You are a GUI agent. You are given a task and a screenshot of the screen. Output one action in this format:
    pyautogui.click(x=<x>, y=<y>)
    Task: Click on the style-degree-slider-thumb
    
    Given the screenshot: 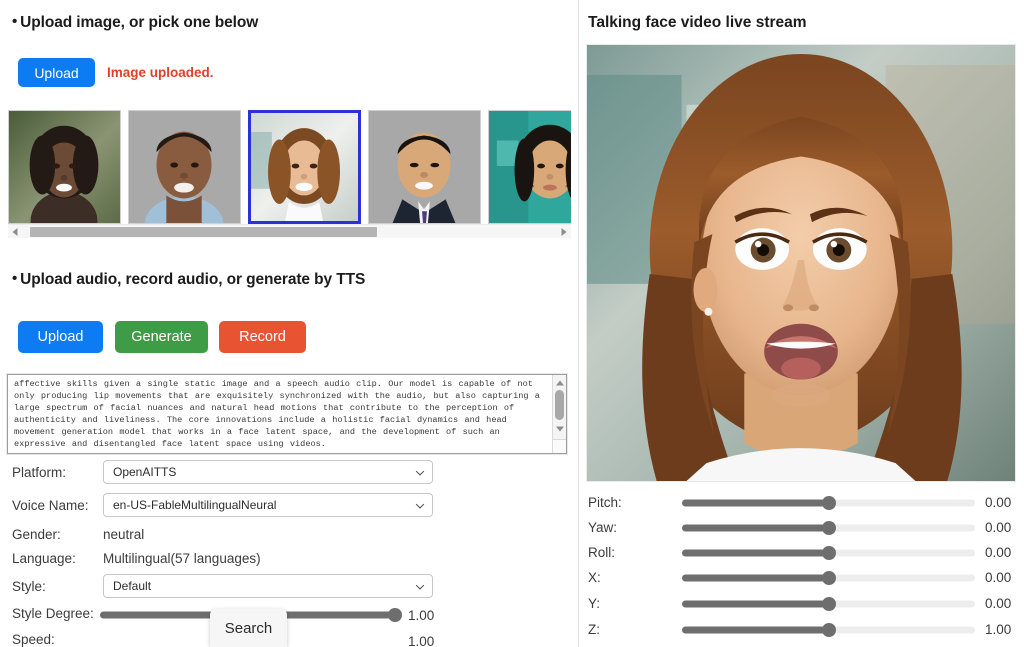 What is the action you would take?
    pyautogui.click(x=395, y=615)
    